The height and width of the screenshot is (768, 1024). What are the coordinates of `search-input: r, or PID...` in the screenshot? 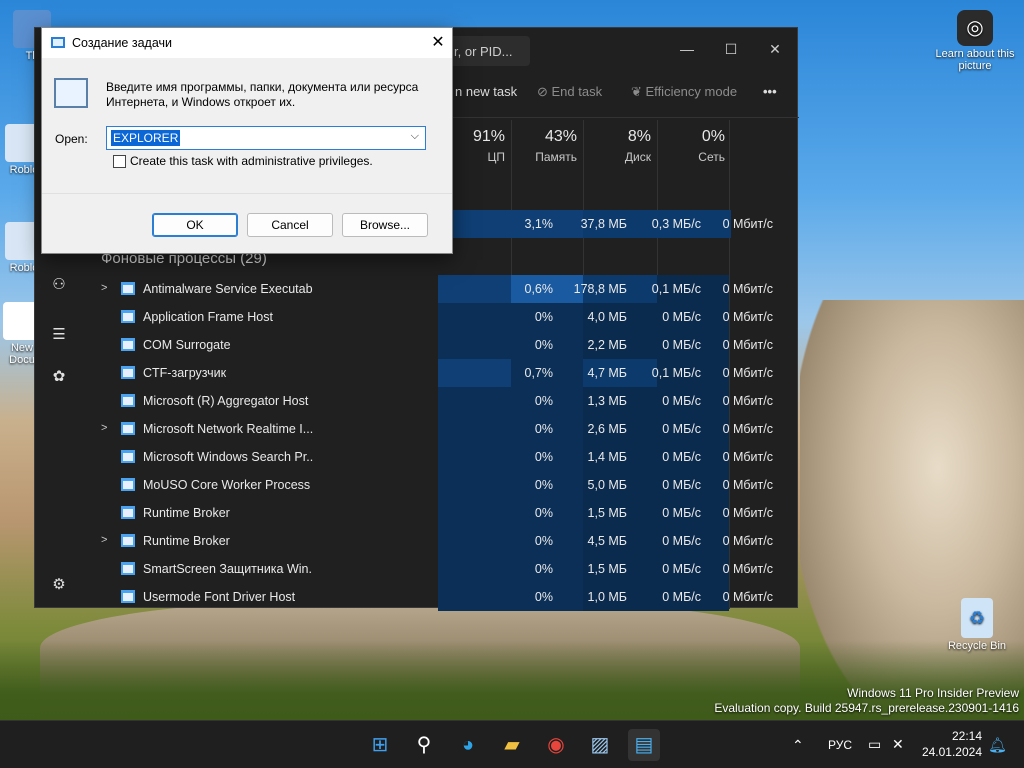 It's located at (486, 51).